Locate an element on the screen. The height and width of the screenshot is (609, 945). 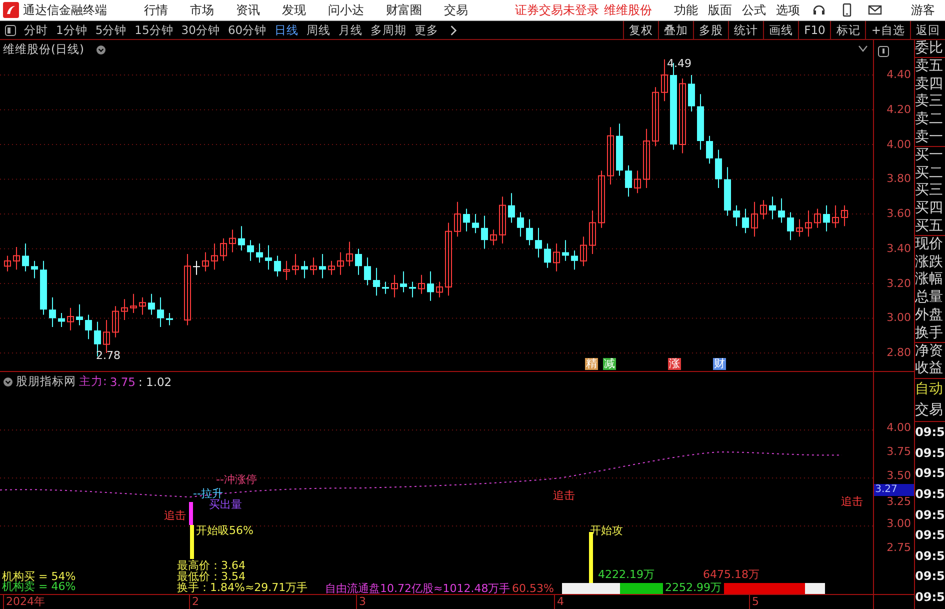
date-label: 4 is located at coordinates (559, 602).